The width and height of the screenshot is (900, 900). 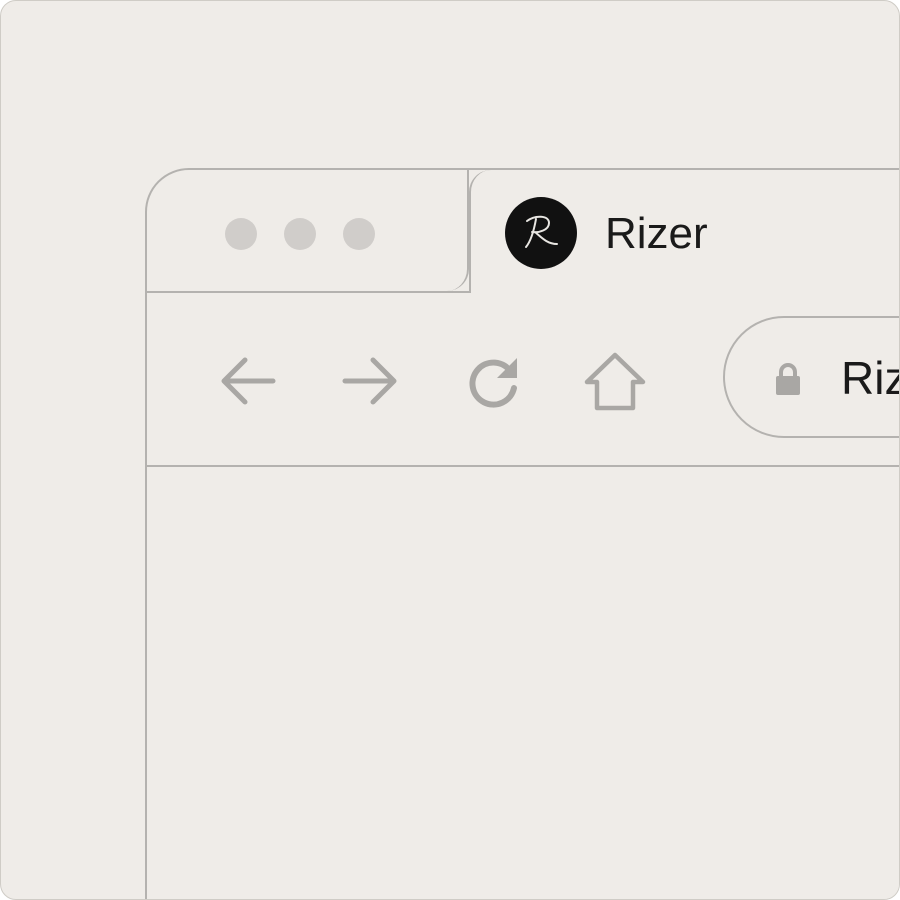 I want to click on active-tab: Rizer, so click(x=684, y=231).